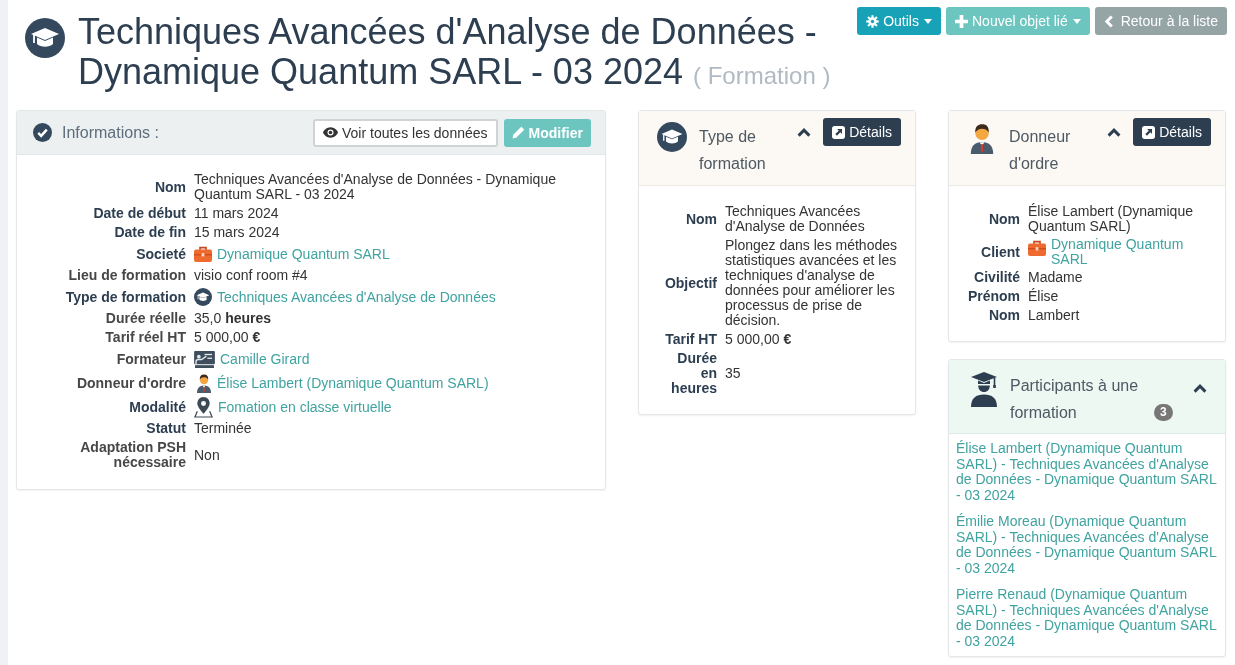  Describe the element at coordinates (1054, 315) in the screenshot. I see `field-value: Lambert` at that location.